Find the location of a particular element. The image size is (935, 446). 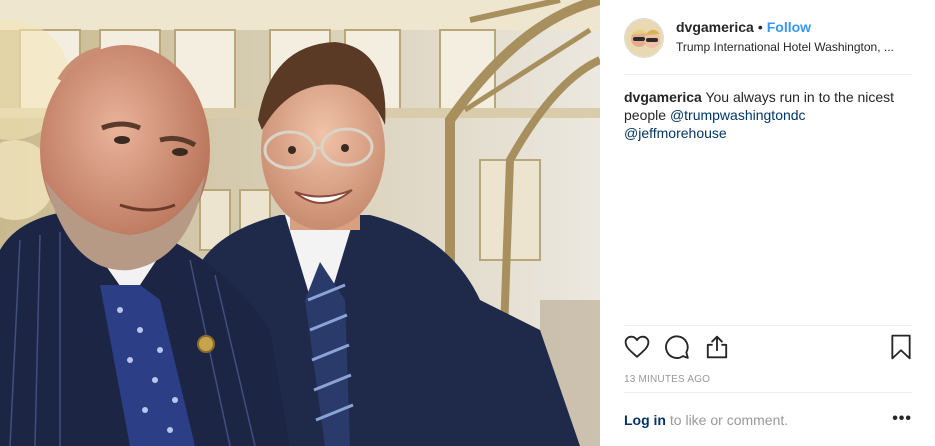

comment-button is located at coordinates (677, 347).